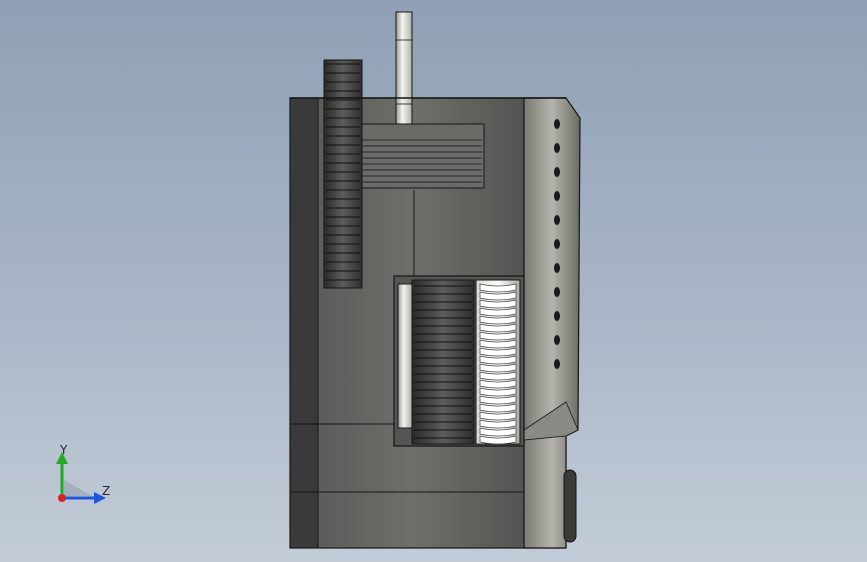  I want to click on z-axis-label: Z, so click(106, 491).